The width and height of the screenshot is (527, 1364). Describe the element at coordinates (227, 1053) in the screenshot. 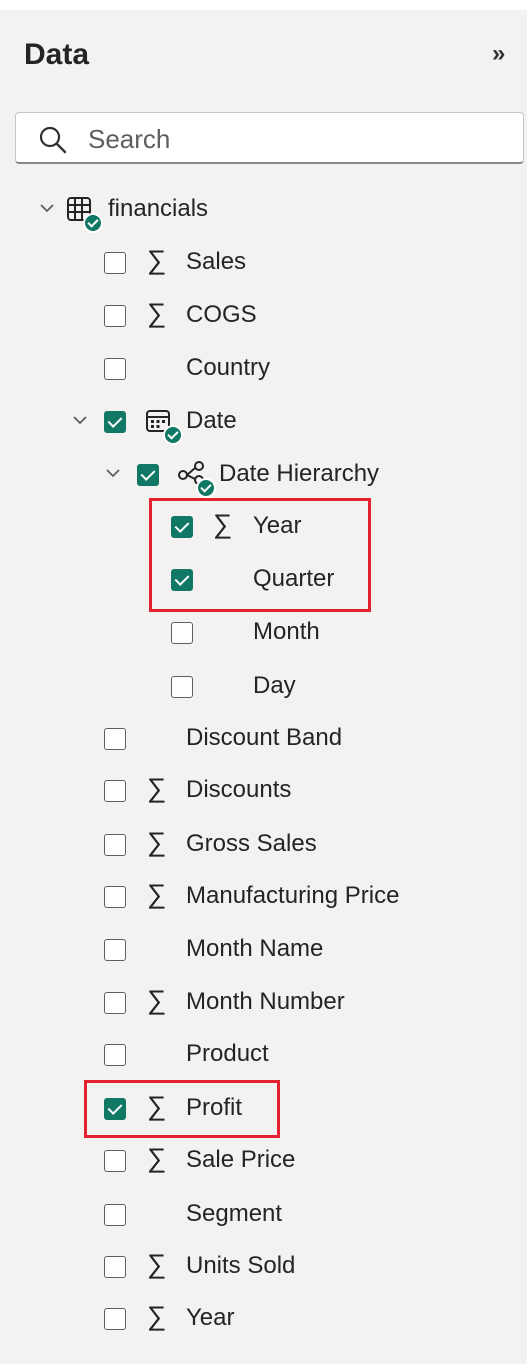

I see `field-label: Product` at that location.